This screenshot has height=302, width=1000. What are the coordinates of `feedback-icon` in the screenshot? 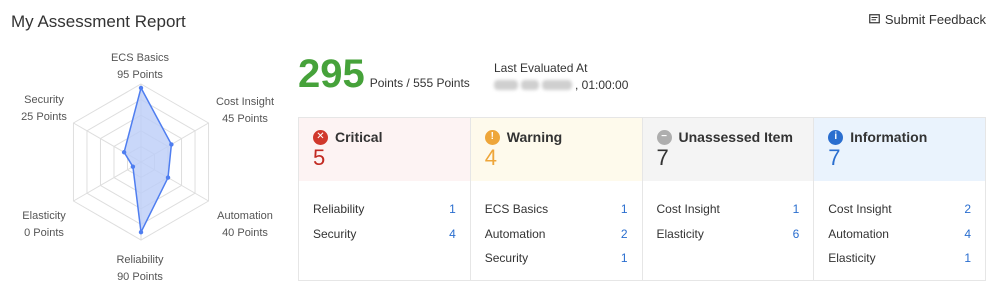 It's located at (874, 19).